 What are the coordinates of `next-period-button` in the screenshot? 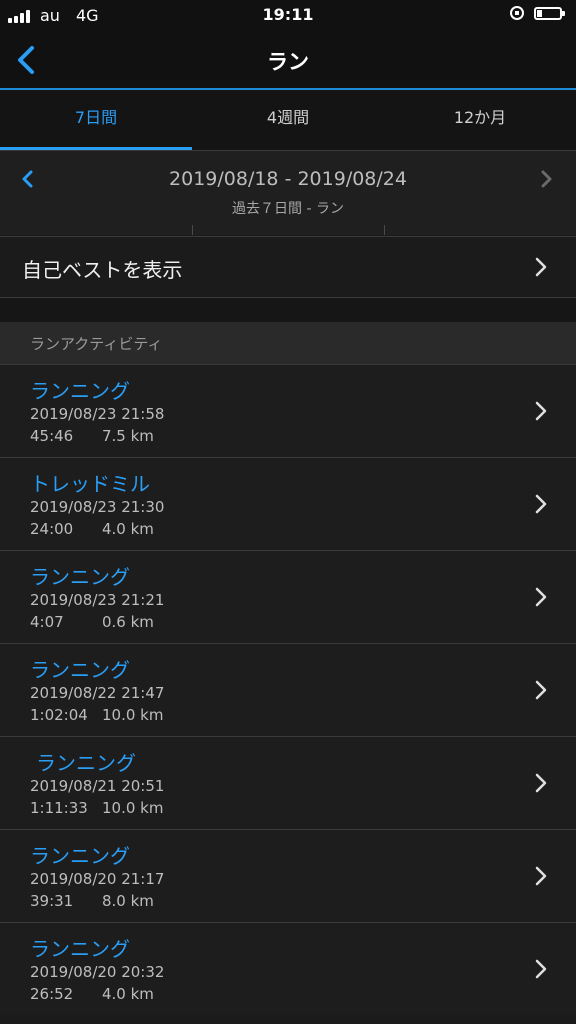 It's located at (546, 179).